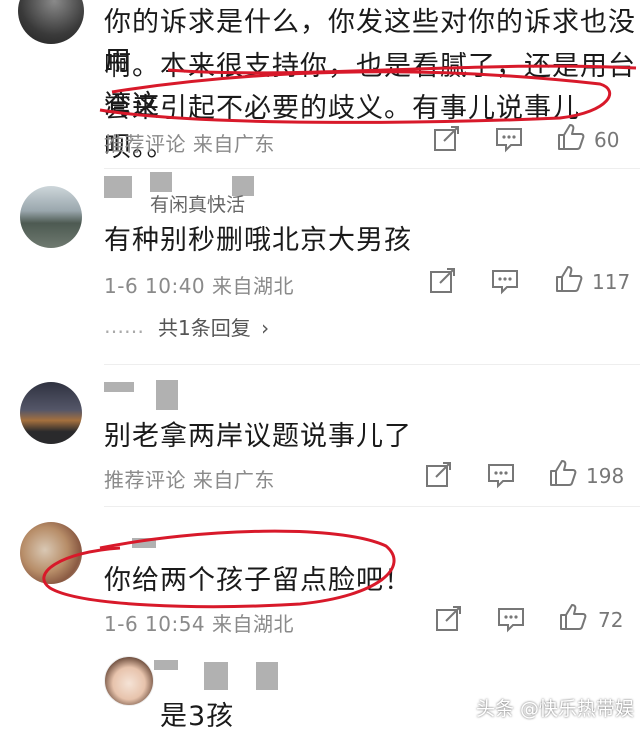  What do you see at coordinates (555, 709) in the screenshot?
I see `watermark: 头条 @快乐热带娱` at bounding box center [555, 709].